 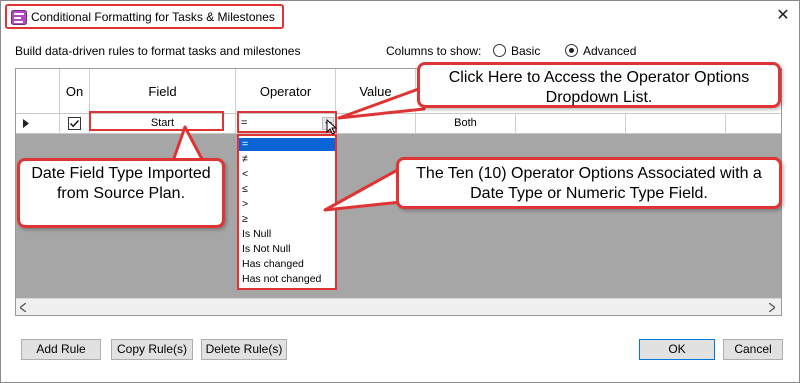 What do you see at coordinates (287, 249) in the screenshot?
I see `dropdown-option: Is Not Null` at bounding box center [287, 249].